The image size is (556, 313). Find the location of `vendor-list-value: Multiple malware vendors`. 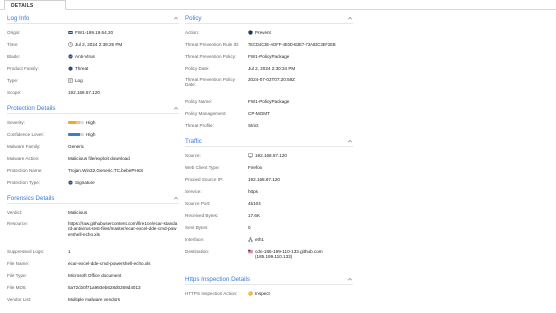

vendor-list-value: Multiple malware vendors is located at coordinates (94, 299).